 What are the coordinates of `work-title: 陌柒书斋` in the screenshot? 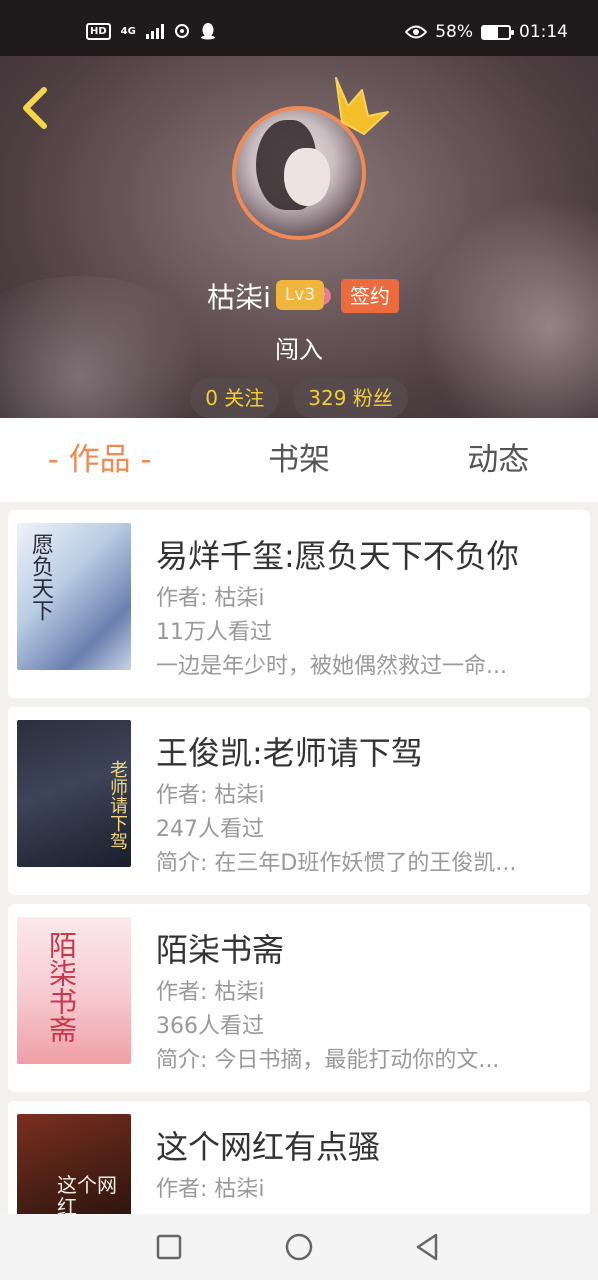 It's located at (366, 950).